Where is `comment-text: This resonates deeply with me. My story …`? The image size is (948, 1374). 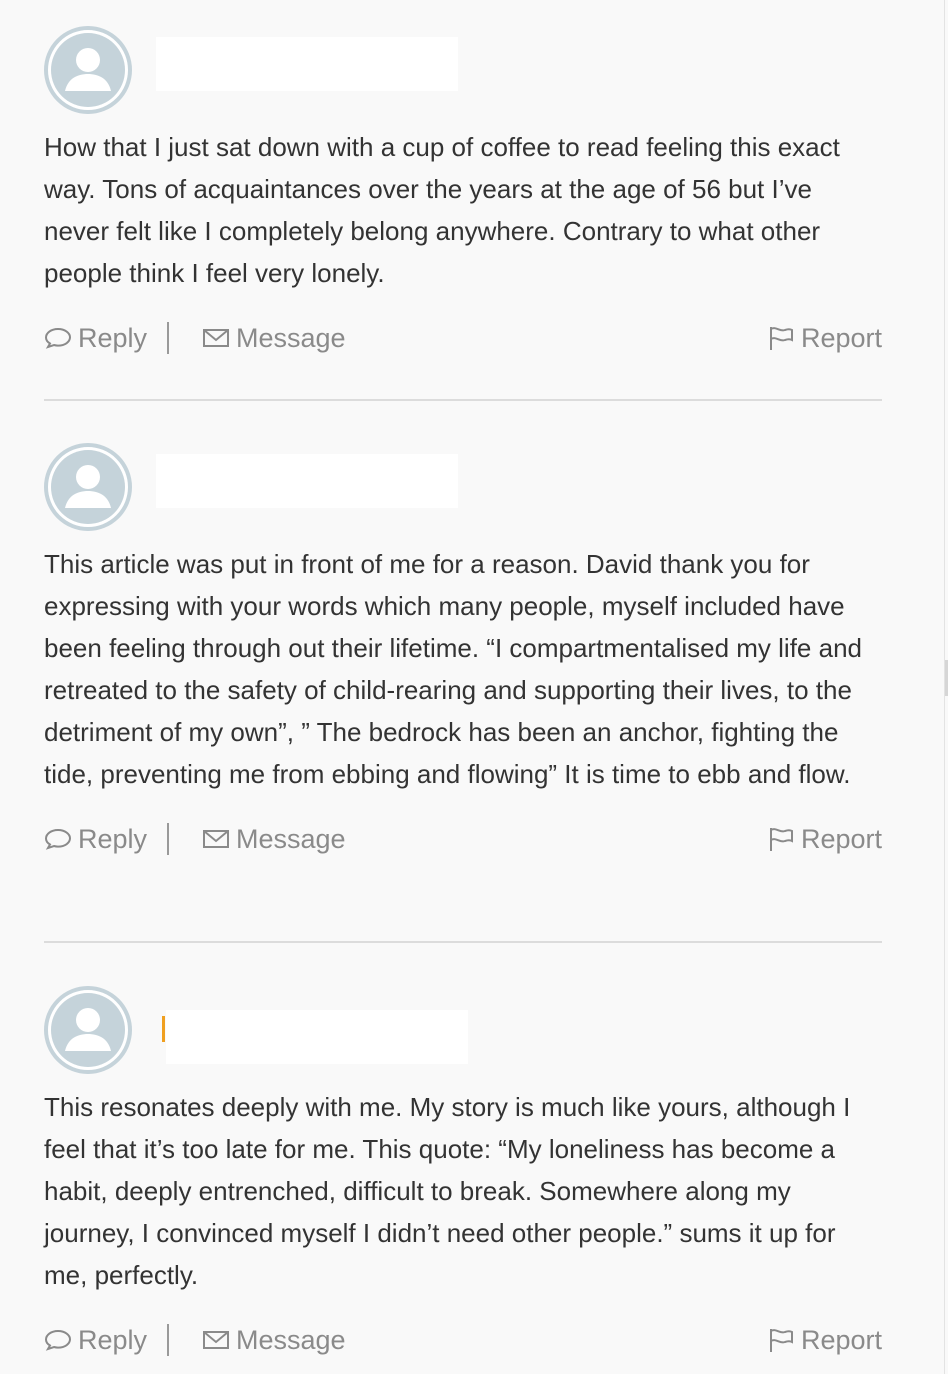
comment-text: This resonates deeply with me. My story … is located at coordinates (447, 1191).